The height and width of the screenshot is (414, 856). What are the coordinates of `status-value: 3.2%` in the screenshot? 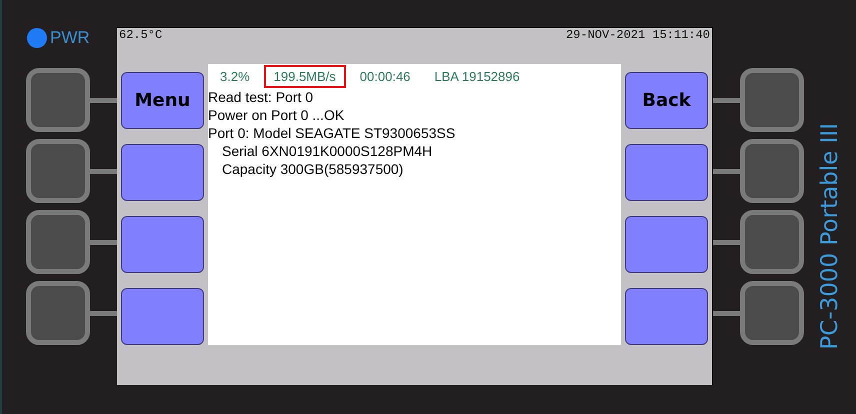 It's located at (235, 77).